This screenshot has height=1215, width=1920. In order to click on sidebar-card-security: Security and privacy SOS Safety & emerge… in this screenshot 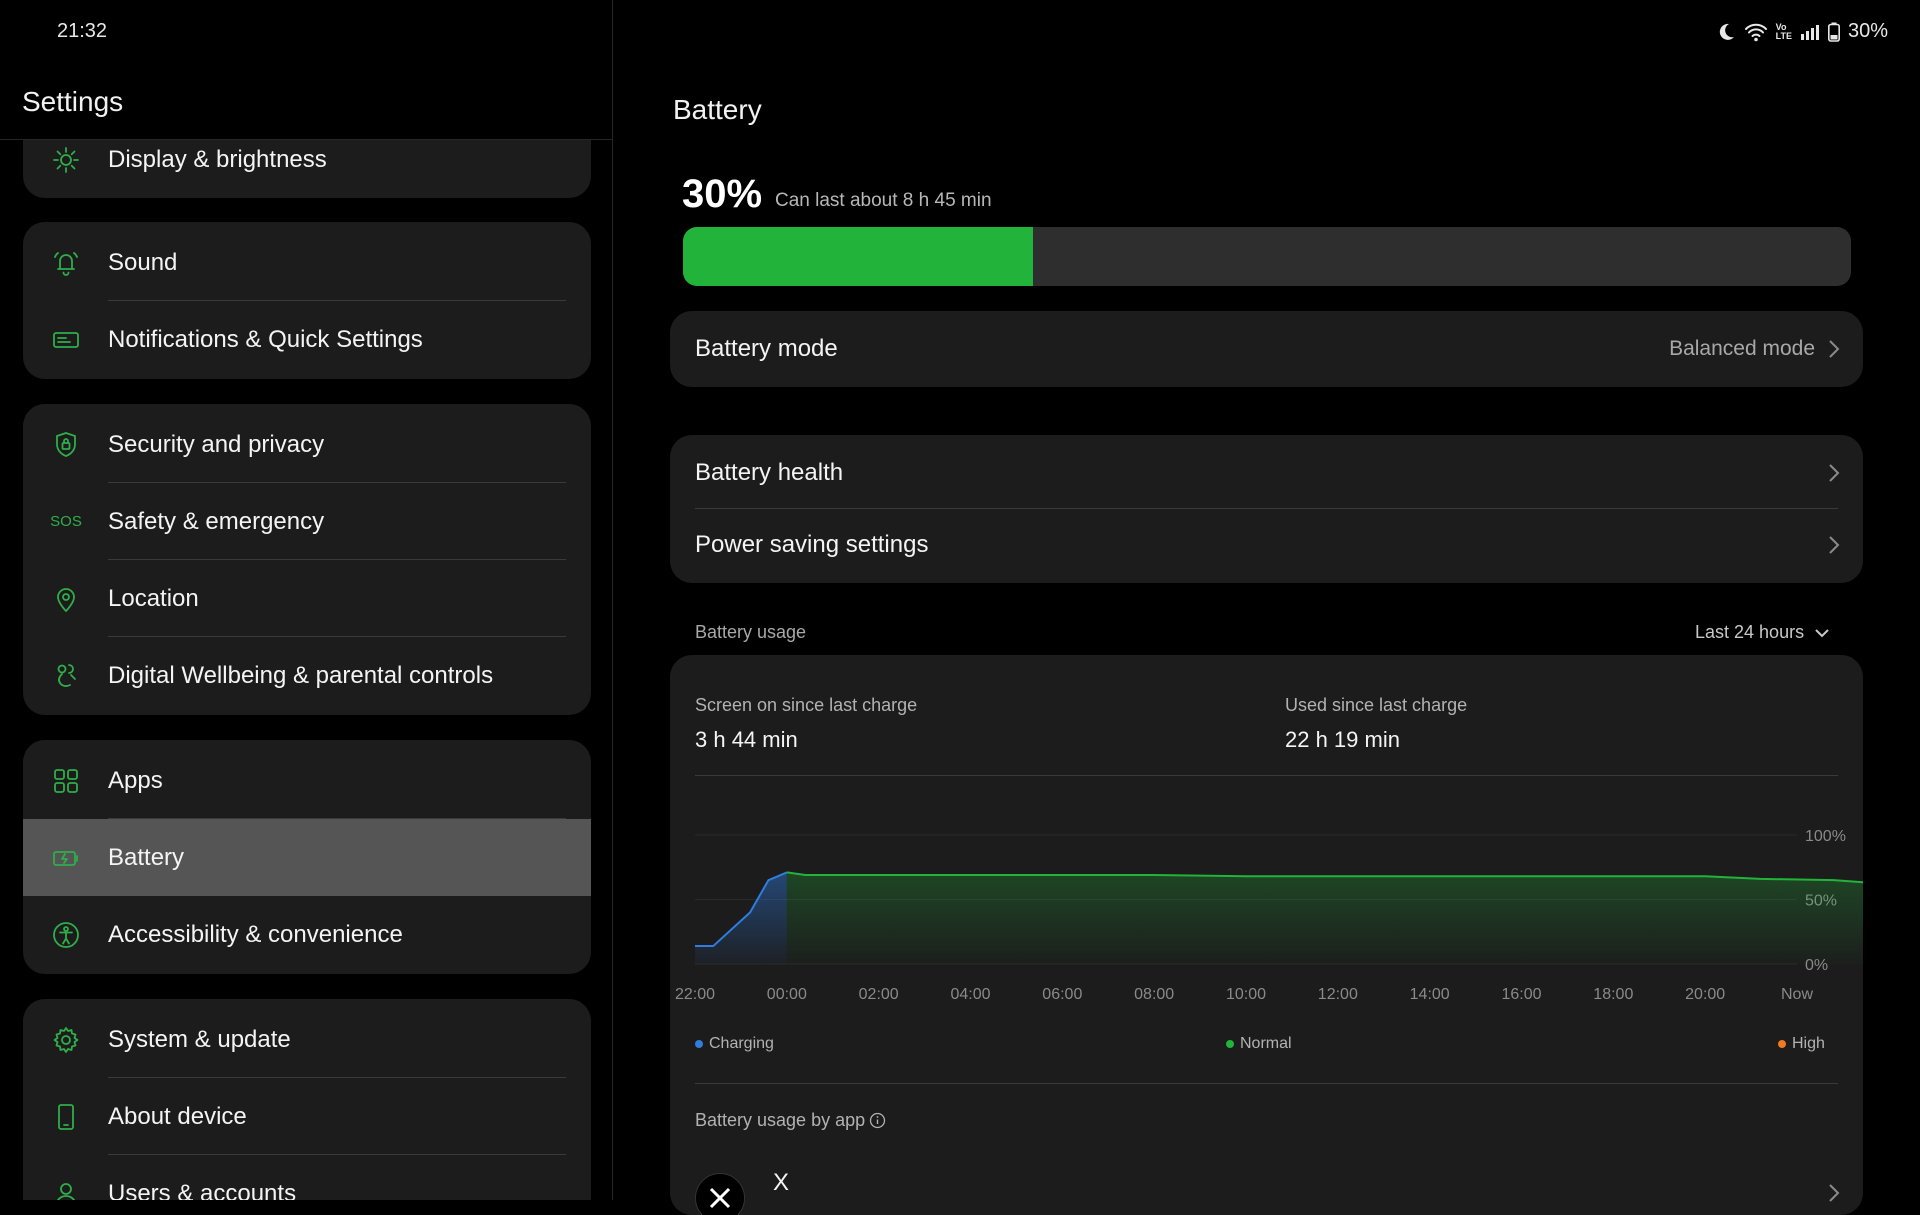, I will do `click(307, 559)`.